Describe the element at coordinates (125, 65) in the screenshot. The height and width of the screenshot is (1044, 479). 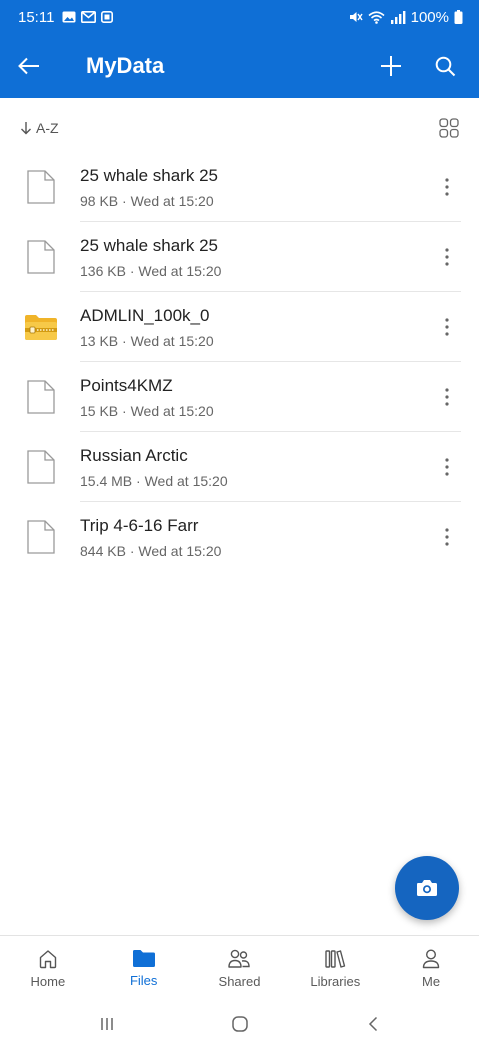
I see `page-title: MyData` at that location.